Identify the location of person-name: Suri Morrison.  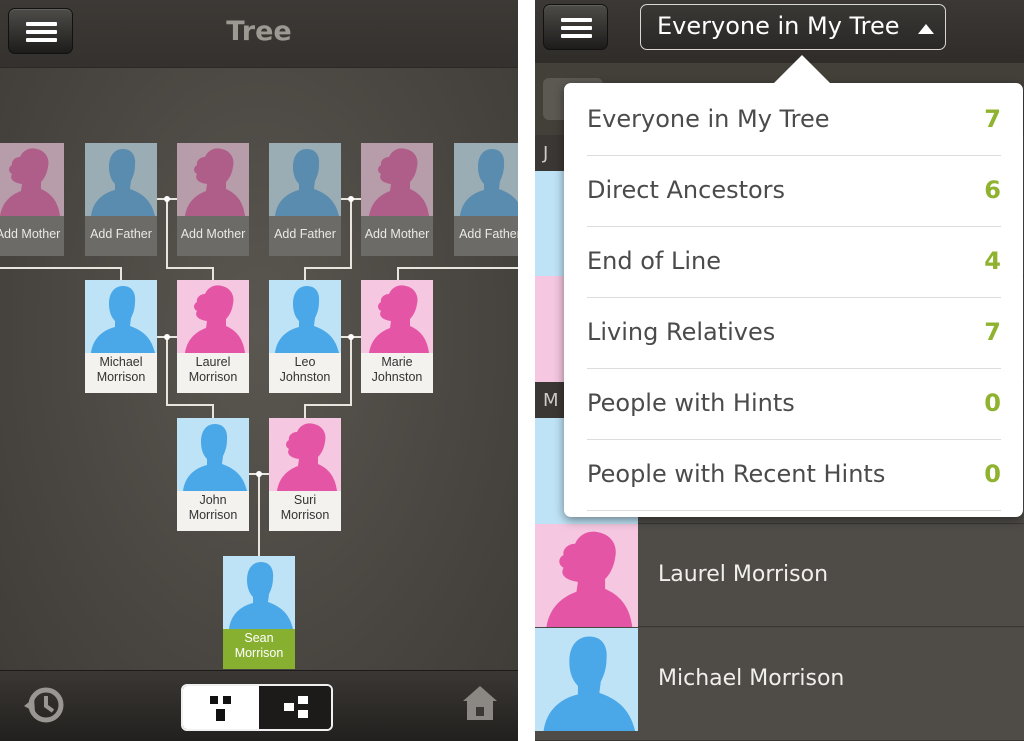
(305, 508).